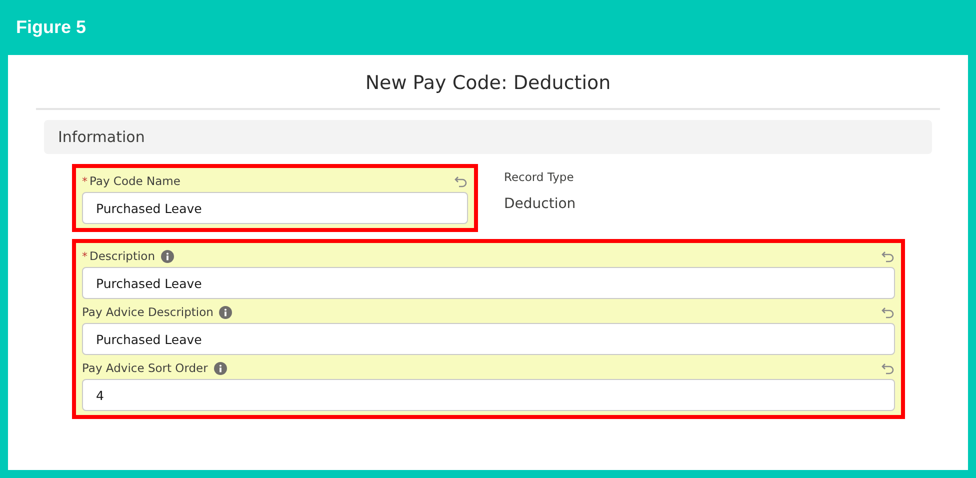 This screenshot has width=976, height=478. Describe the element at coordinates (145, 368) in the screenshot. I see `field-label: Pay Advice Sort Order` at that location.